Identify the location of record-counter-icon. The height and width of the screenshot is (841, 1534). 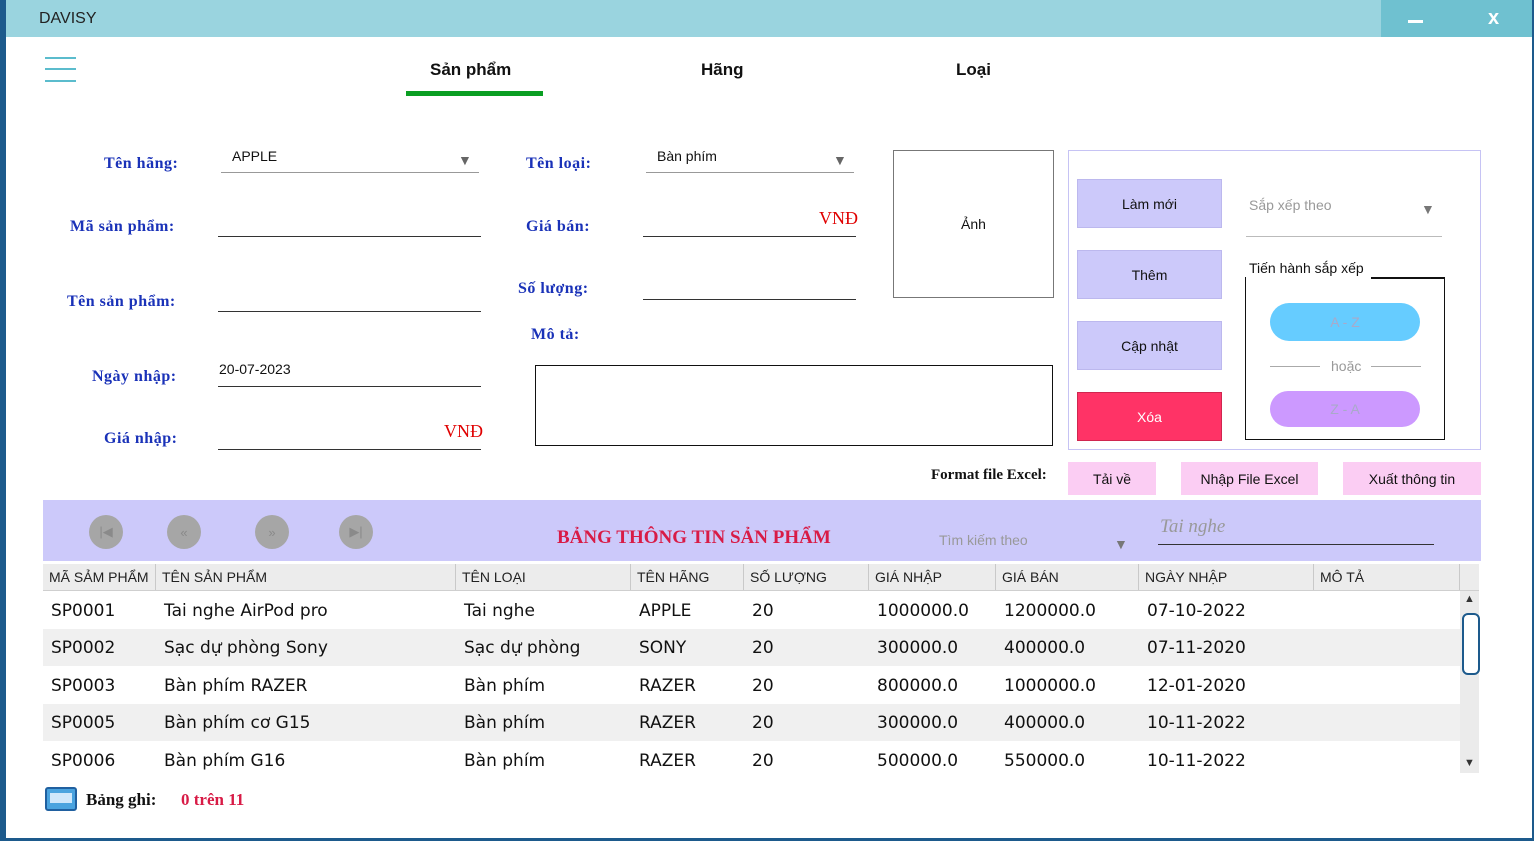
(61, 799).